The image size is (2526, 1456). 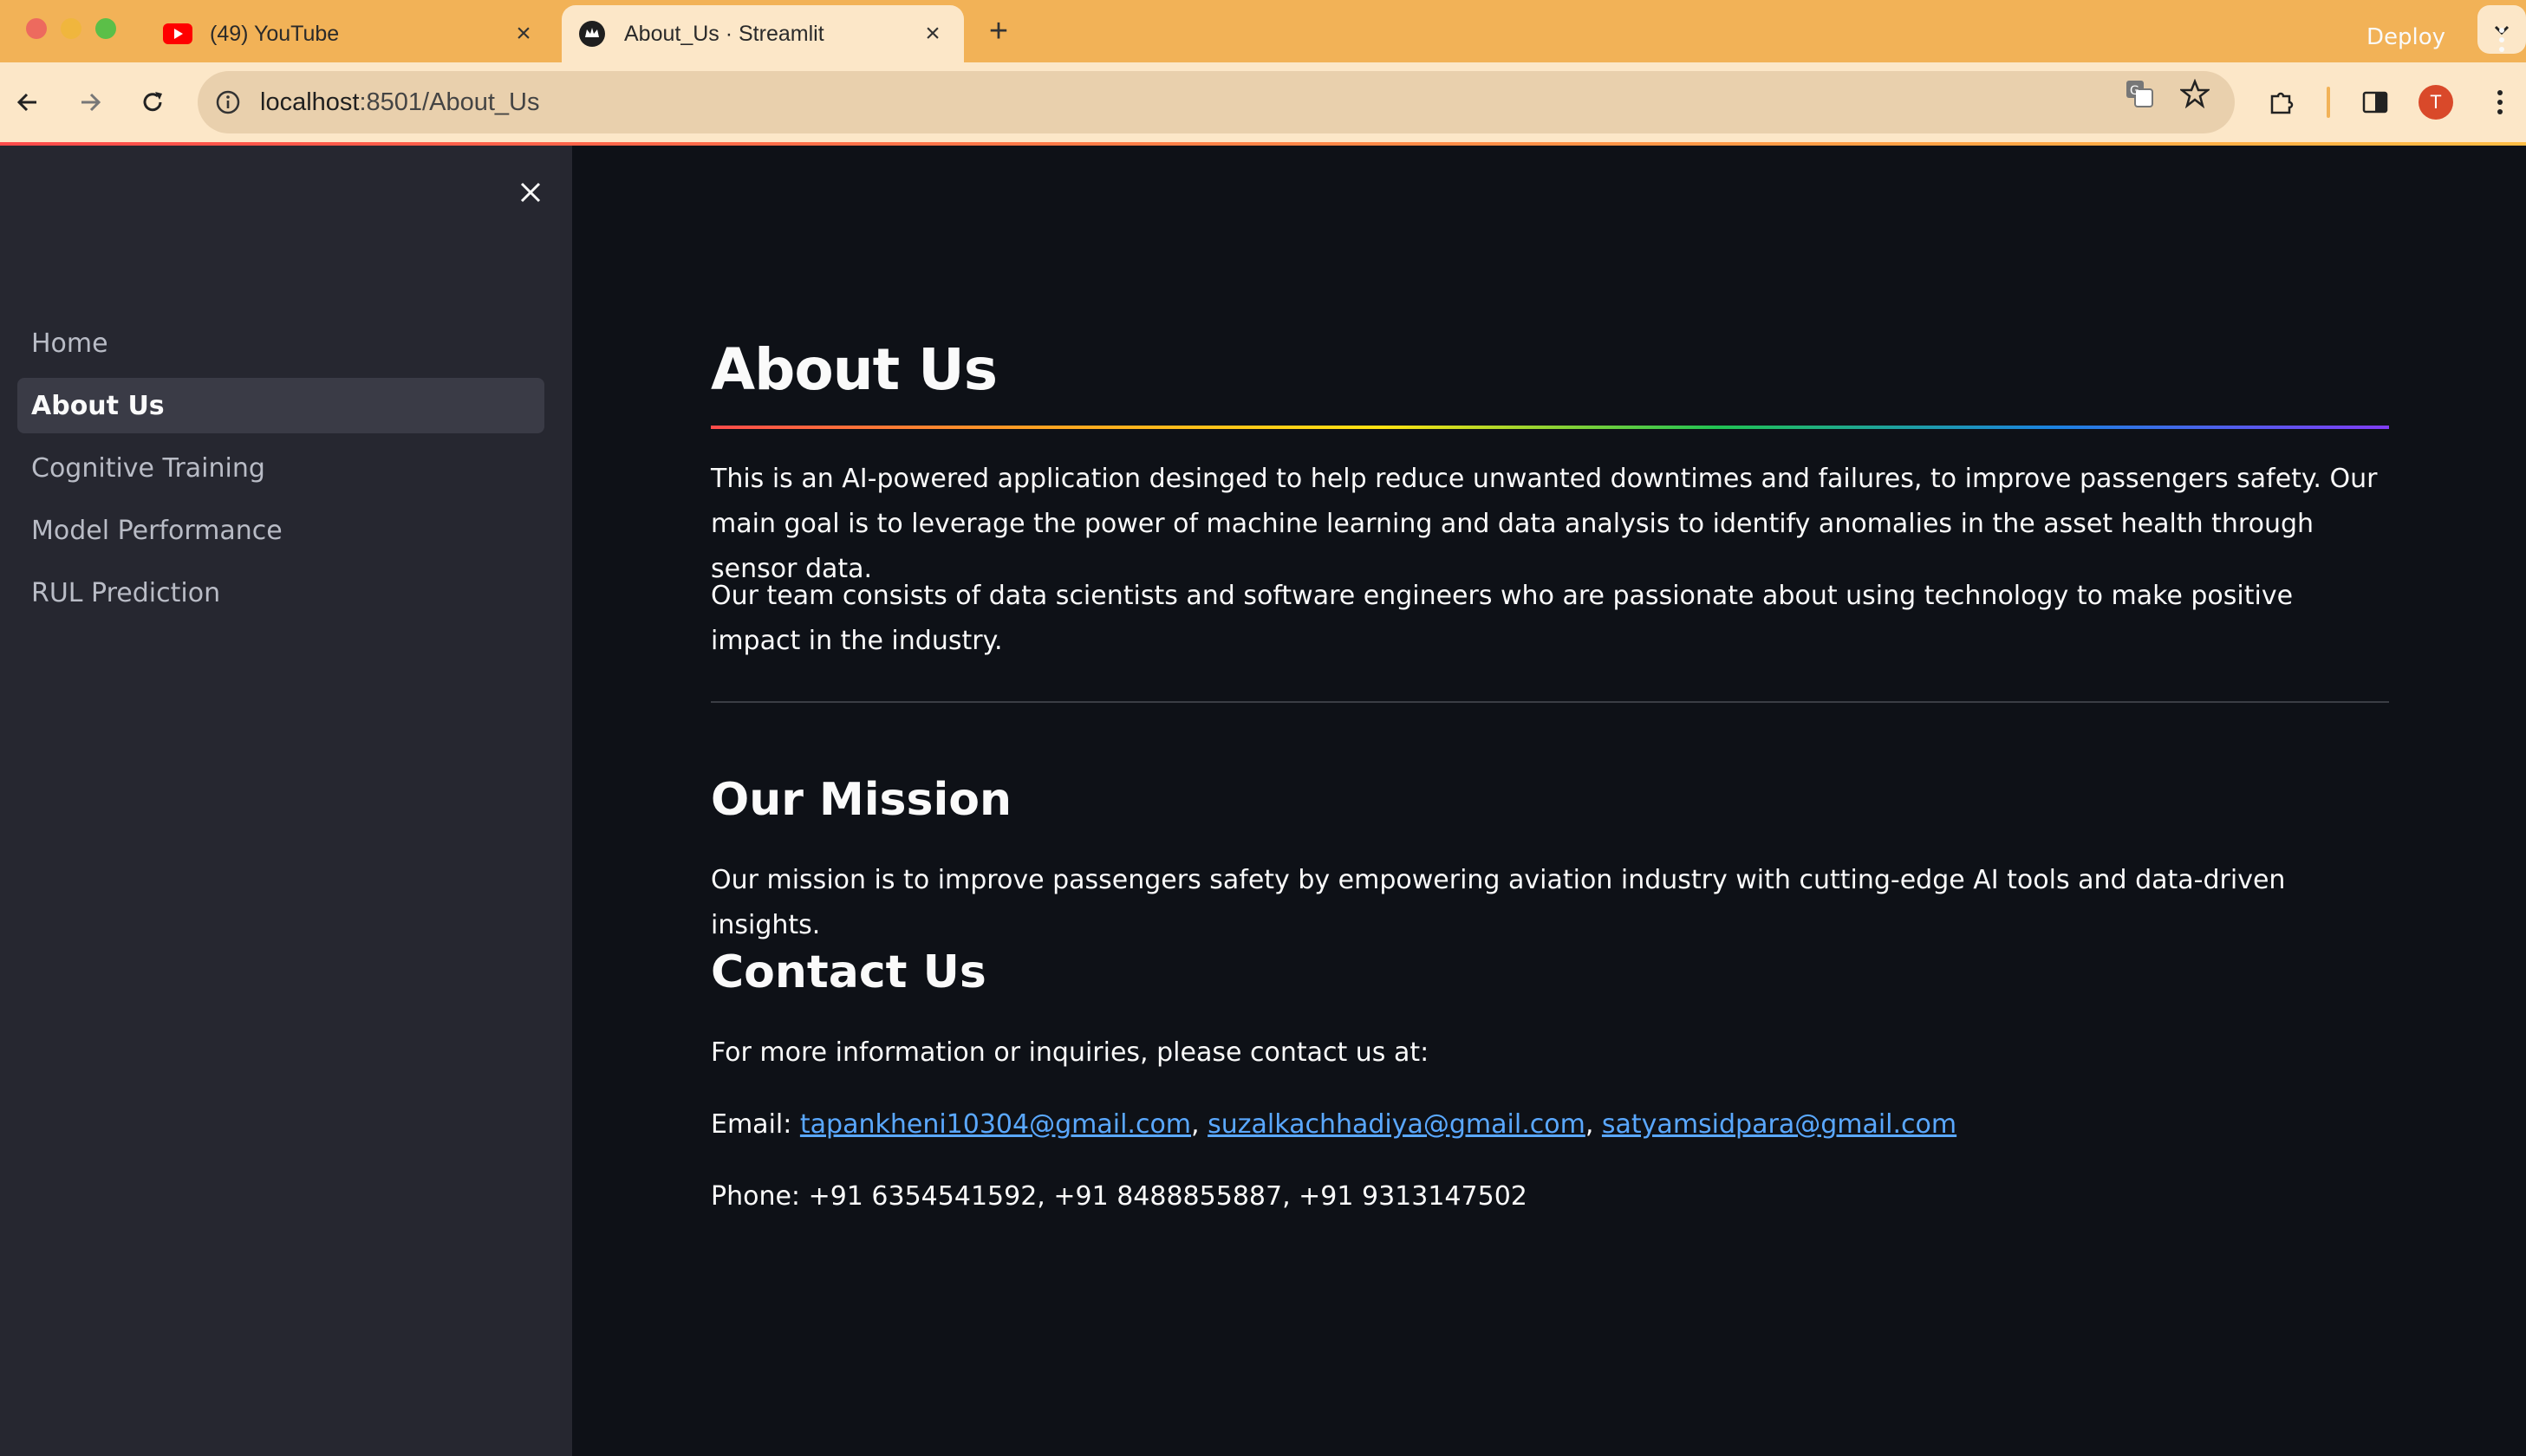 What do you see at coordinates (177, 34) in the screenshot?
I see `youtube-icon` at bounding box center [177, 34].